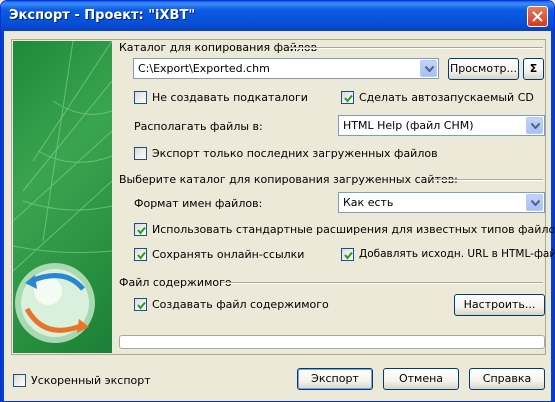 Image resolution: width=555 pixels, height=402 pixels. I want to click on catalog-group-divider, so click(416, 48).